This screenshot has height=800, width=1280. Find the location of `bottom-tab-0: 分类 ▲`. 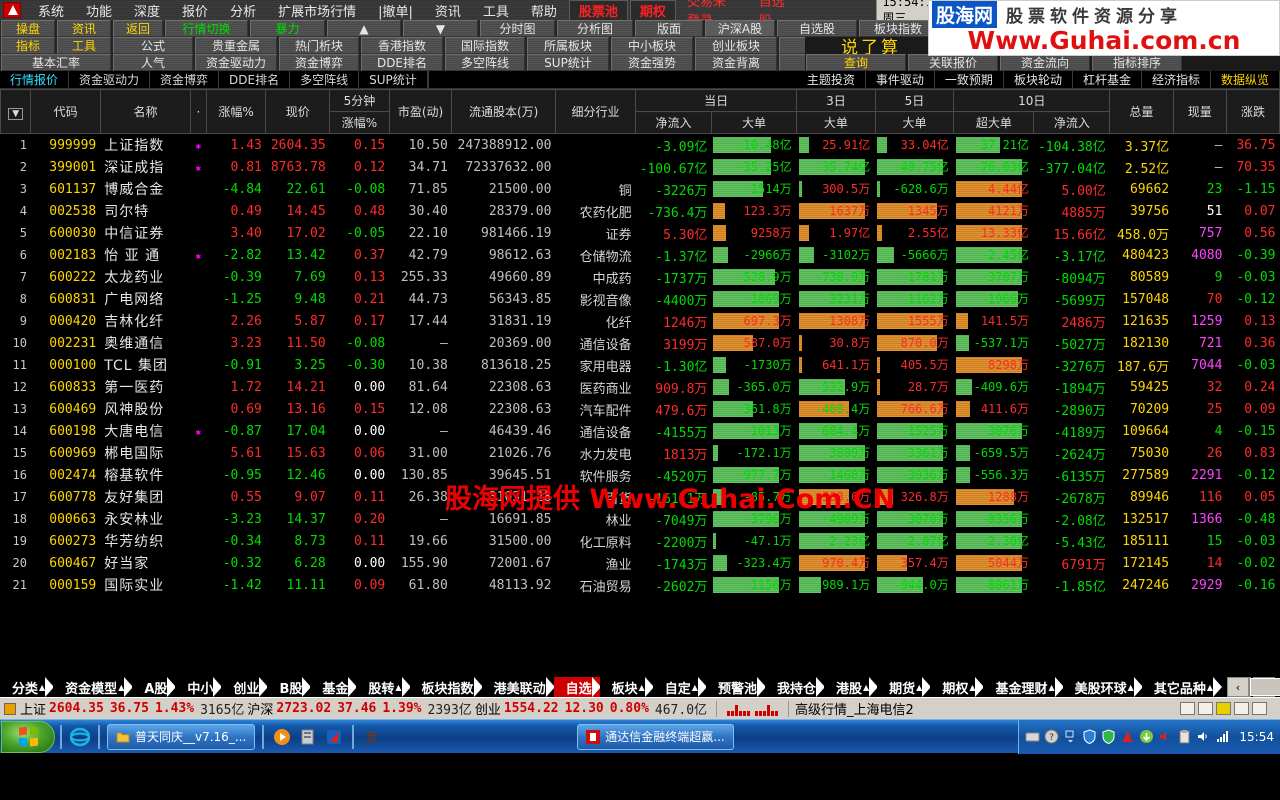

bottom-tab-0: 分类 ▲ is located at coordinates (27, 687).